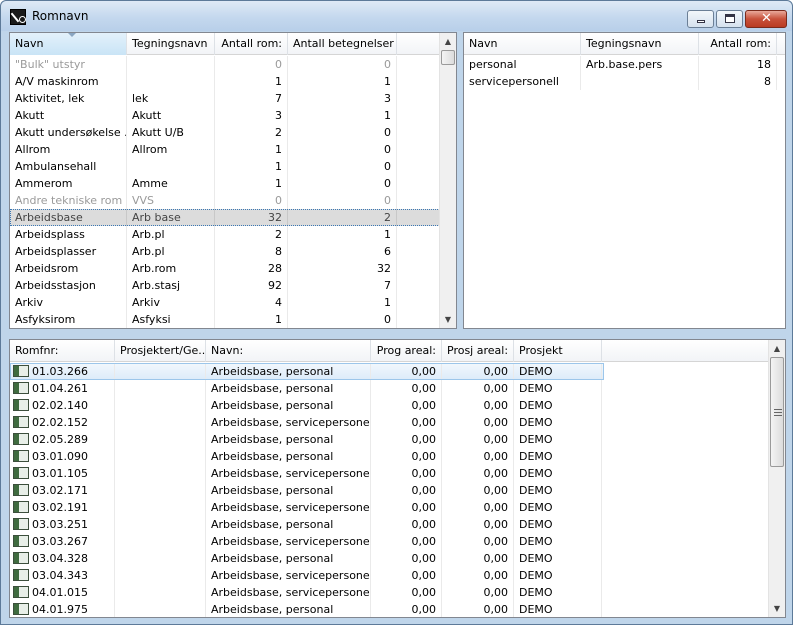  I want to click on table-row: Andre tekniske rom ... VVS 0 0, so click(225, 200).